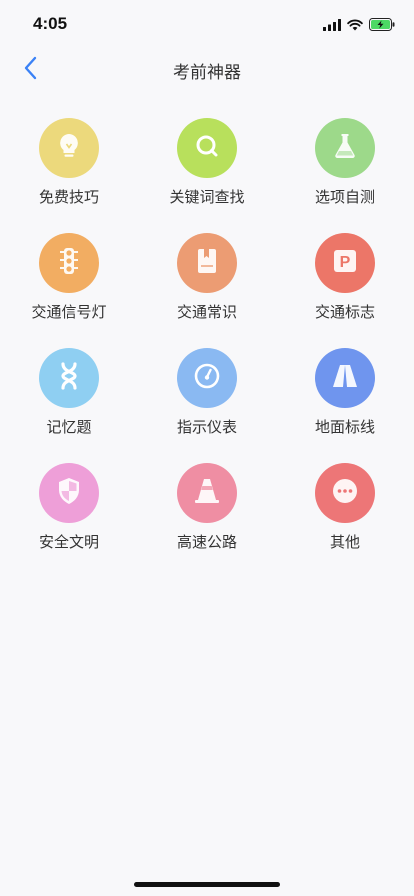 The width and height of the screenshot is (414, 896). I want to click on battery-charging-icon, so click(382, 25).